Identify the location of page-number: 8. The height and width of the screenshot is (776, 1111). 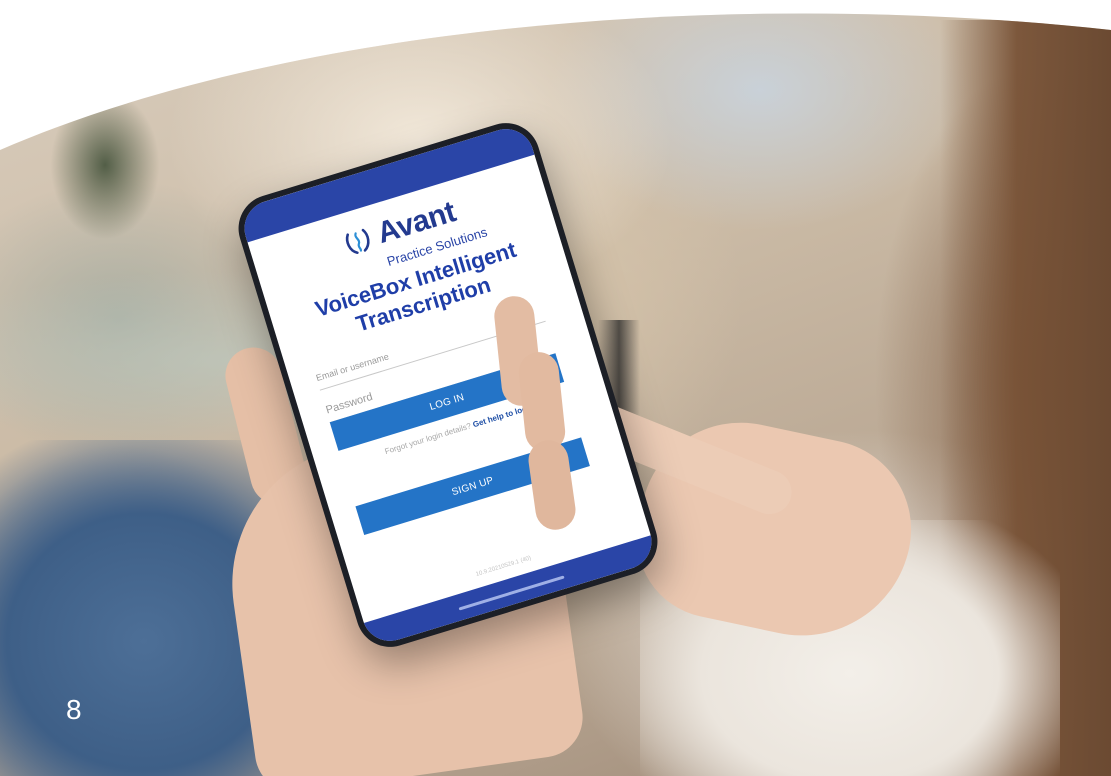
(74, 709).